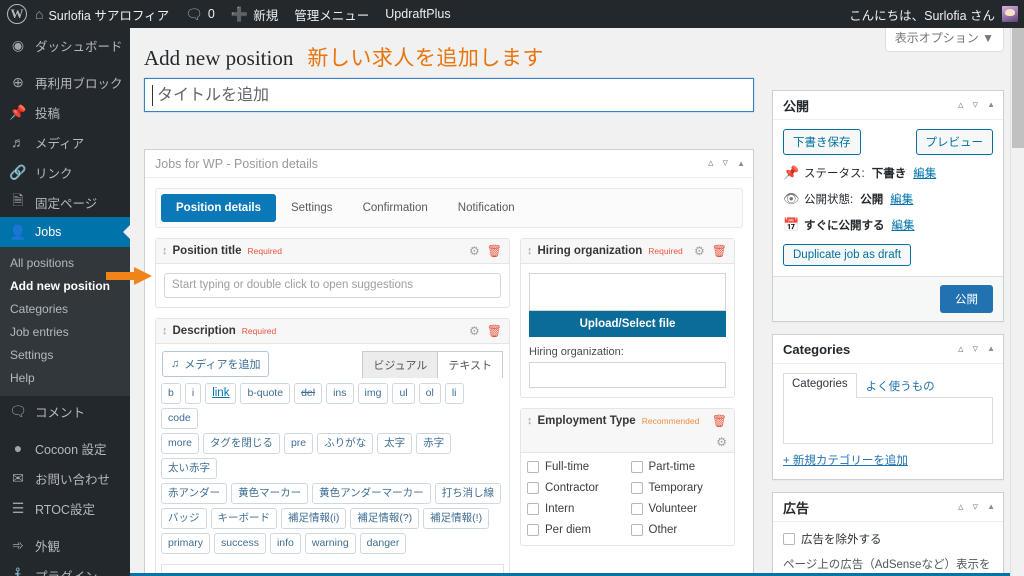 The height and width of the screenshot is (576, 1024). What do you see at coordinates (845, 460) in the screenshot?
I see `add-new-category-link: + 新規カテゴリーを追加` at bounding box center [845, 460].